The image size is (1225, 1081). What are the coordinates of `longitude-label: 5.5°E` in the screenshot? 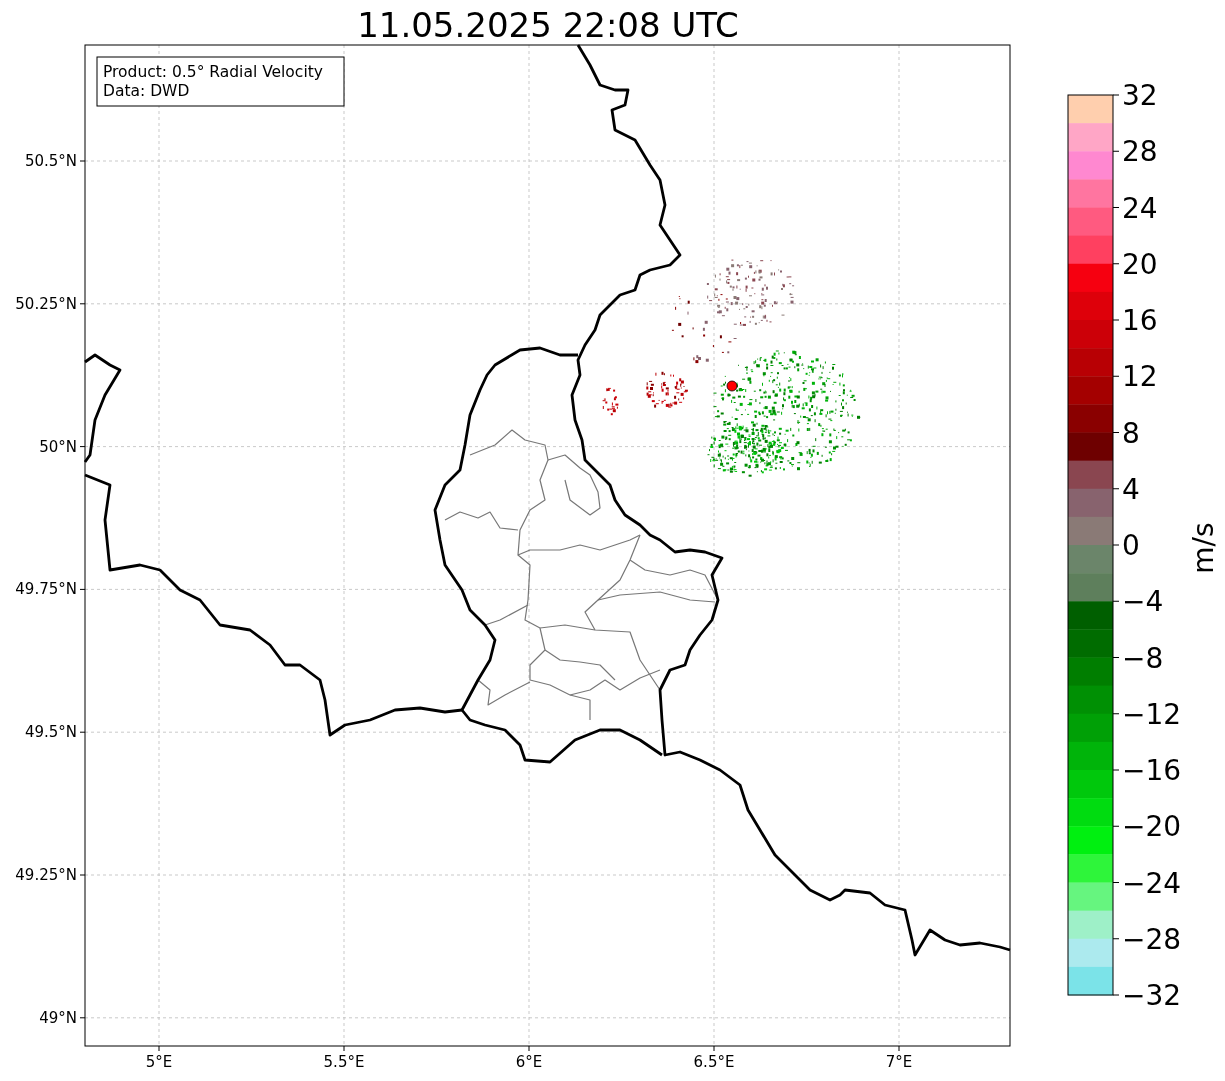 It's located at (344, 1062).